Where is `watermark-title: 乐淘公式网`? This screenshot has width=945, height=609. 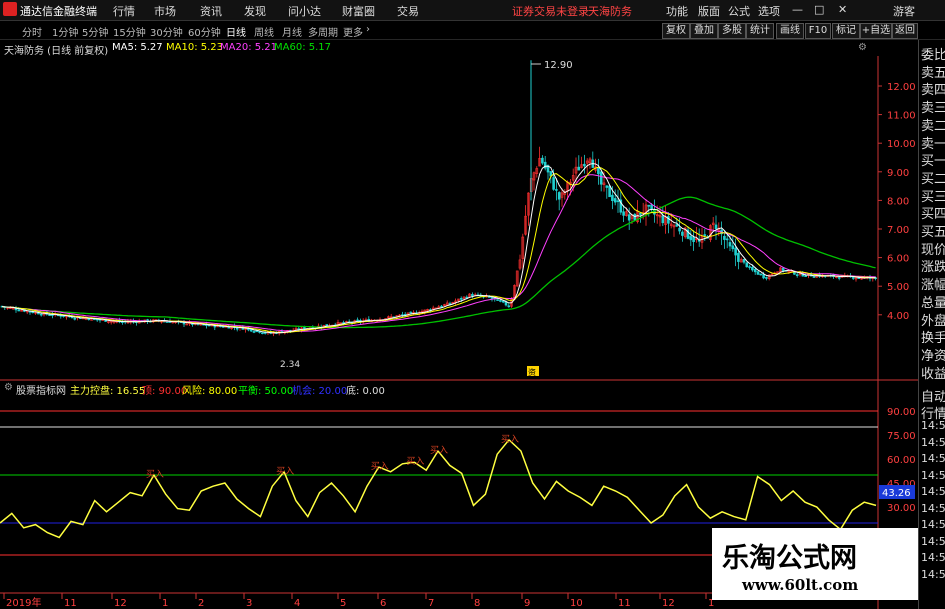 watermark-title: 乐淘公式网 is located at coordinates (789, 558).